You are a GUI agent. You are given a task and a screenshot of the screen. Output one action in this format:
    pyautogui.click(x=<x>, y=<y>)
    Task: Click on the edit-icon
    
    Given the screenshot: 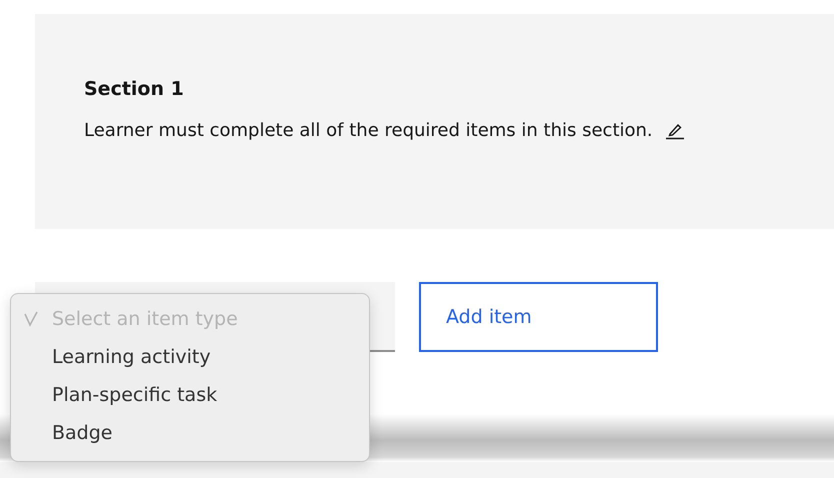 What is the action you would take?
    pyautogui.click(x=674, y=131)
    